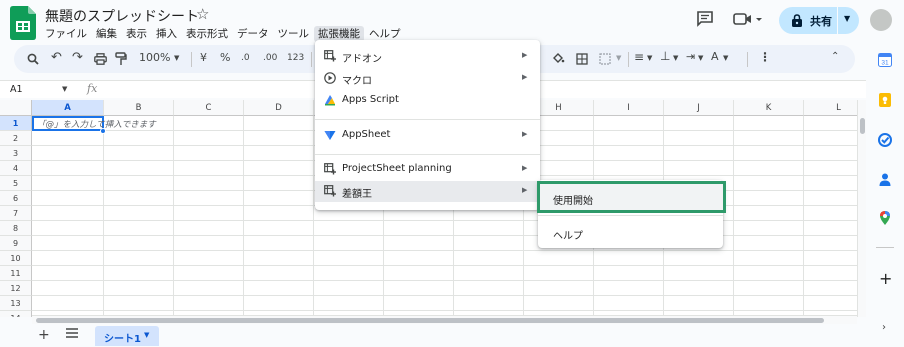  I want to click on menu-item-label: Apps Script, so click(370, 99).